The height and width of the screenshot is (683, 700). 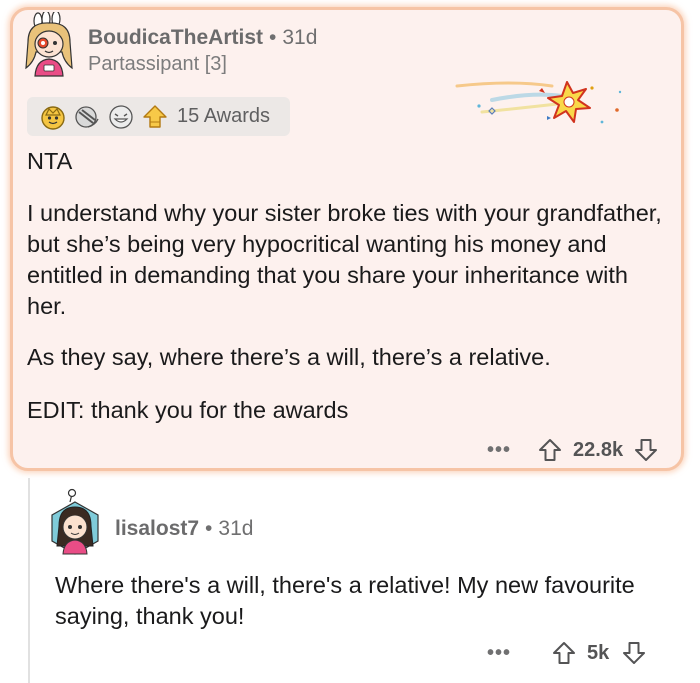 I want to click on comment-paragraph: EDIT: thank you for the awards, so click(x=188, y=410).